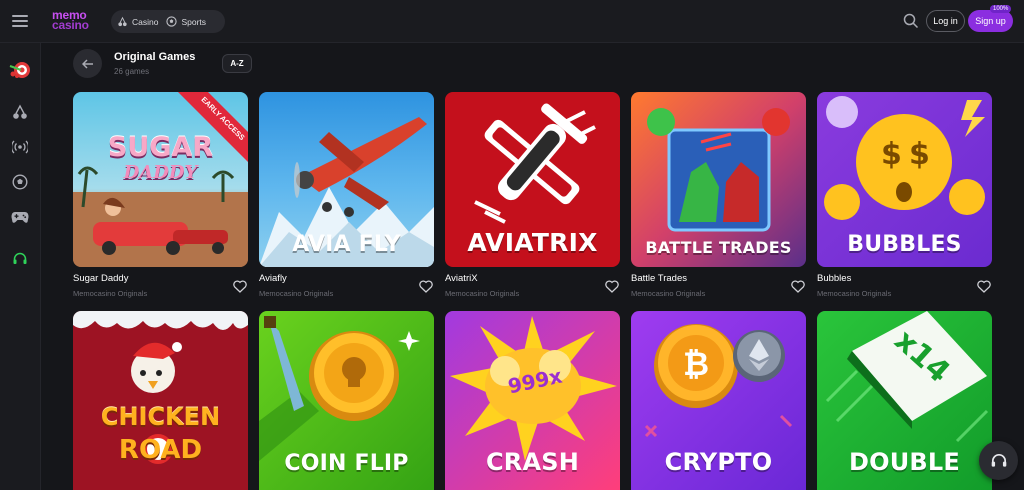  I want to click on target-dart-icon, so click(19, 70).